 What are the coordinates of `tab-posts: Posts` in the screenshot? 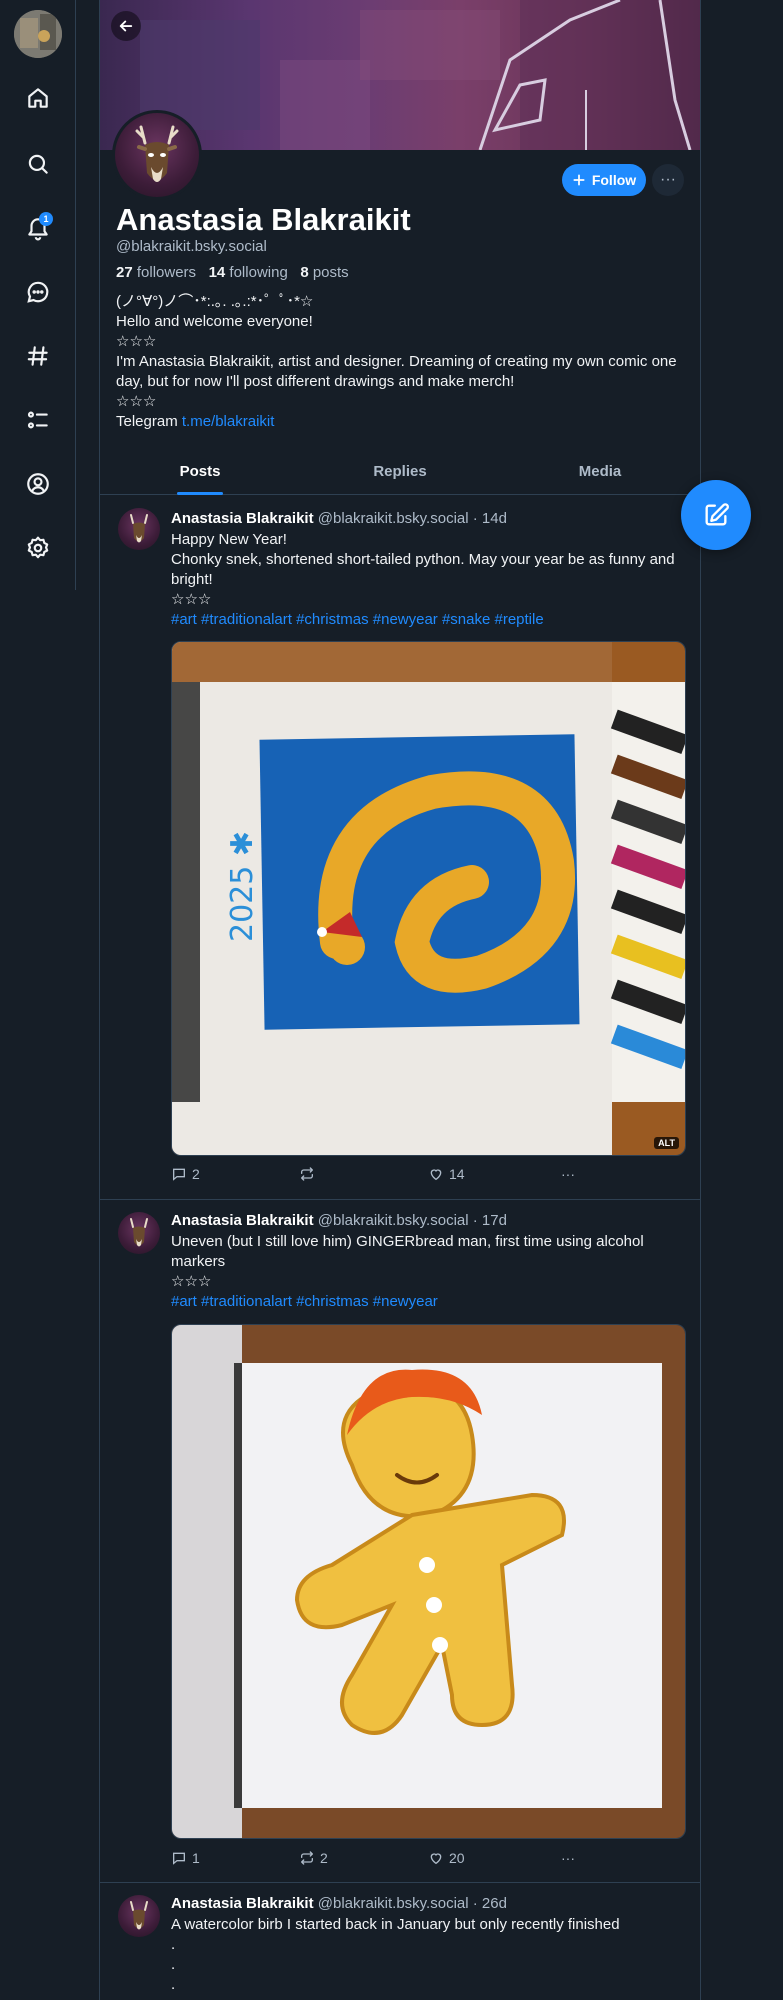 It's located at (200, 474).